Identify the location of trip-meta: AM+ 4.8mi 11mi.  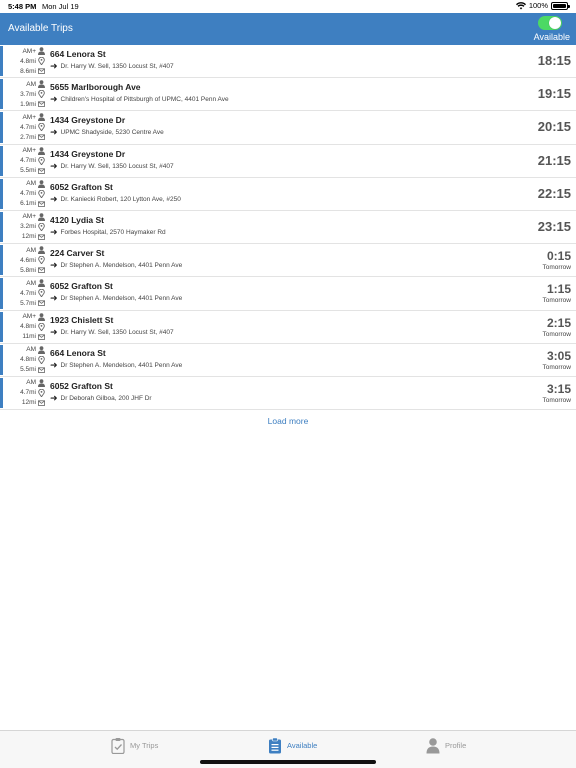
(26, 327).